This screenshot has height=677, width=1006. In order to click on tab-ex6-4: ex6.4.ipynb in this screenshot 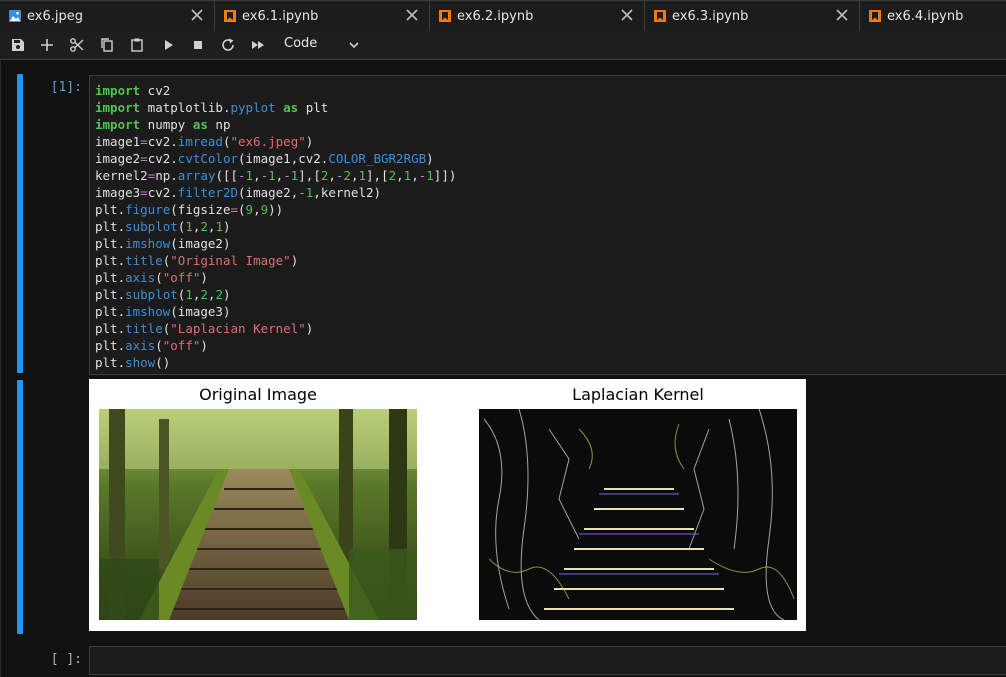, I will do `click(933, 15)`.